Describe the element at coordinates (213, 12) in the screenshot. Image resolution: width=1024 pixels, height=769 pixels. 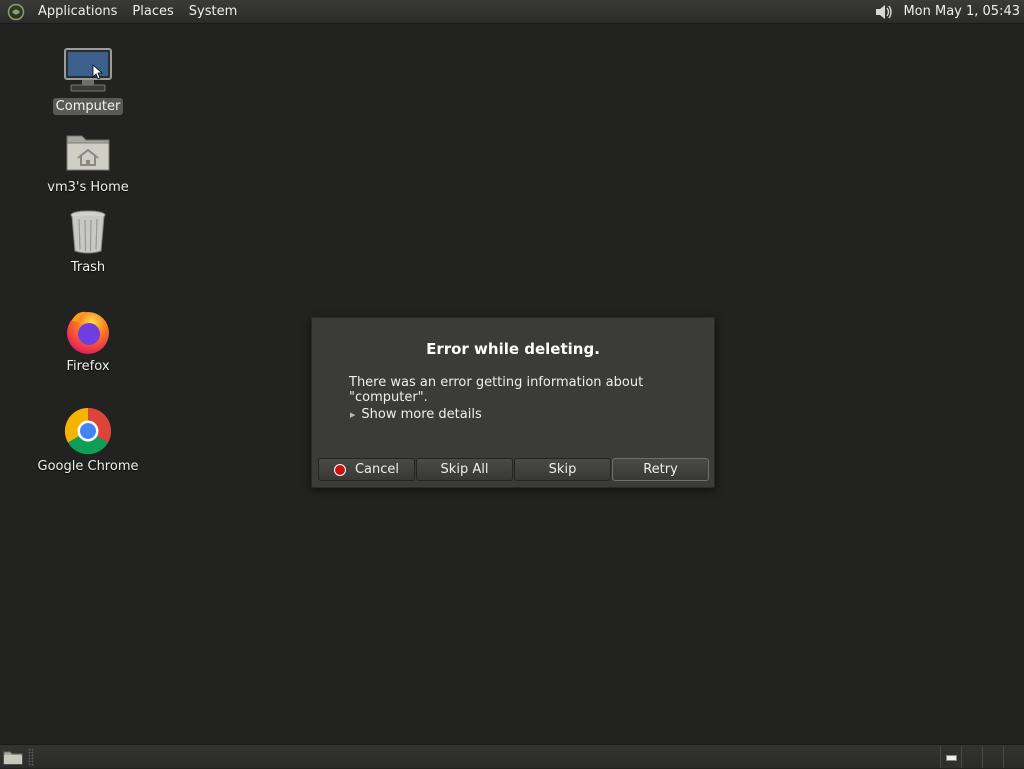
I see `menu-system: System` at that location.